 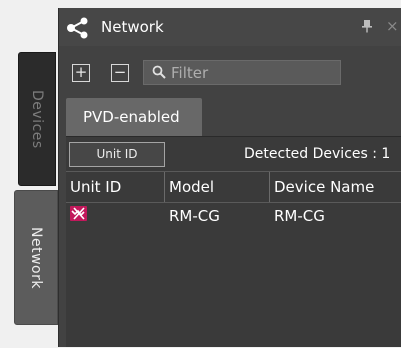 What do you see at coordinates (117, 154) in the screenshot?
I see `unit-id-button: Unit ID` at bounding box center [117, 154].